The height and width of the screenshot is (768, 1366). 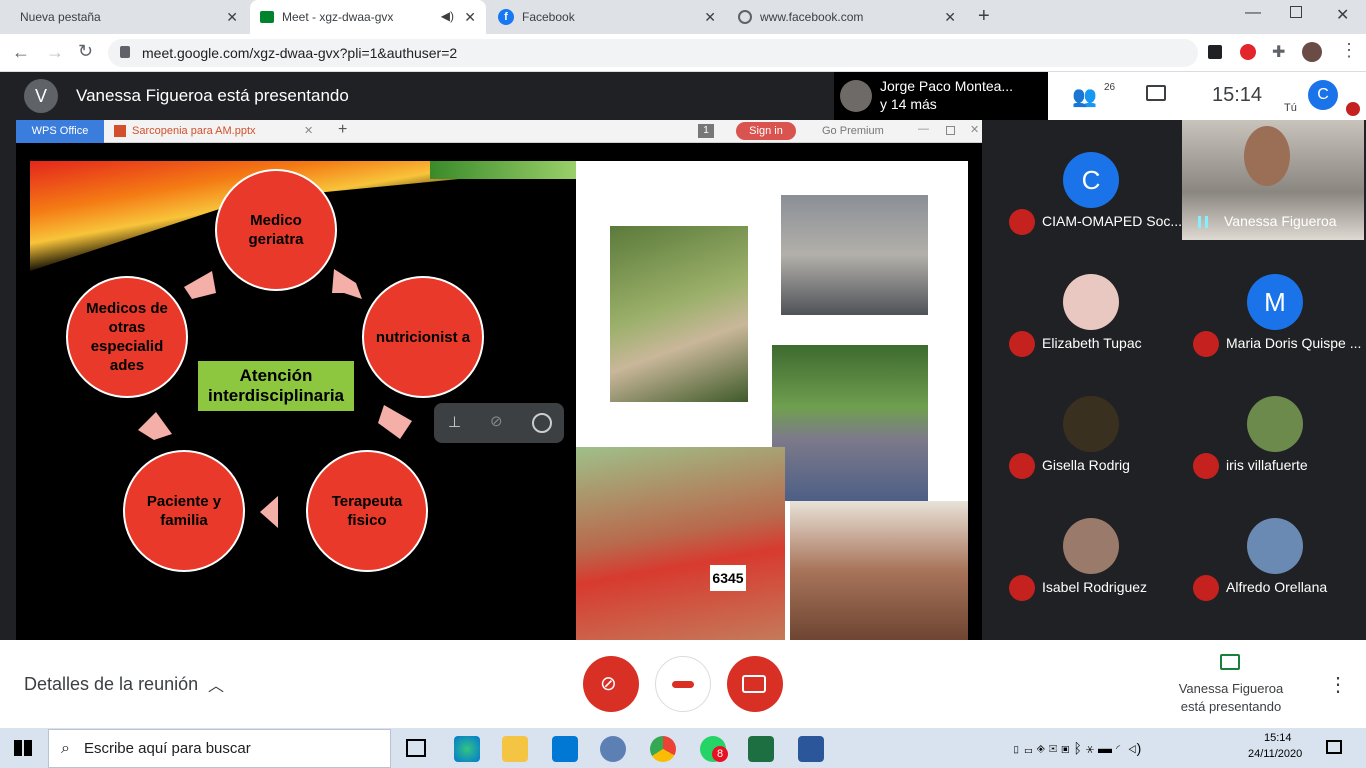 What do you see at coordinates (974, 129) in the screenshot?
I see `wps-close-icon: ✕` at bounding box center [974, 129].